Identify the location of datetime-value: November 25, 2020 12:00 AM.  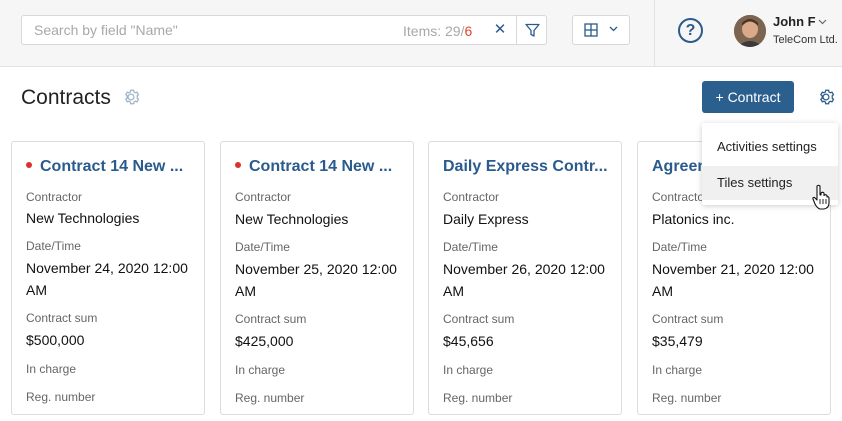
(316, 280).